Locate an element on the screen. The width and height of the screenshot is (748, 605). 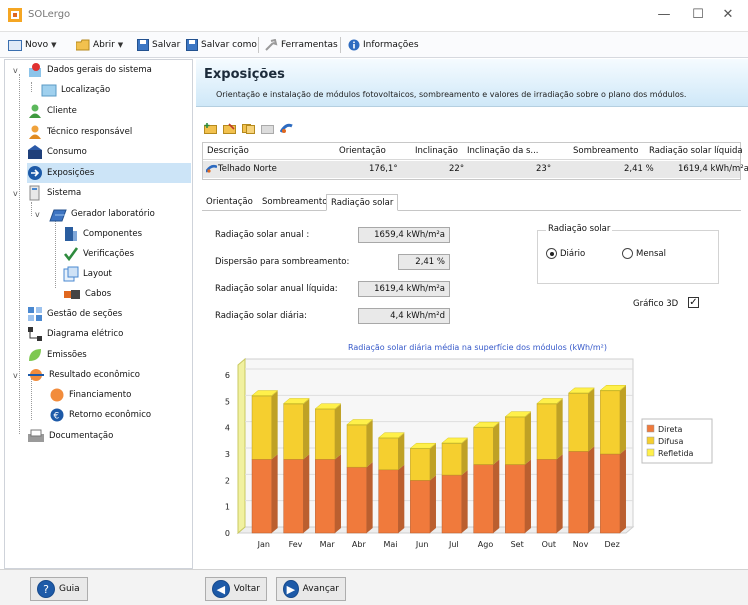
x-tick-label: Jun is located at coordinates (422, 544).